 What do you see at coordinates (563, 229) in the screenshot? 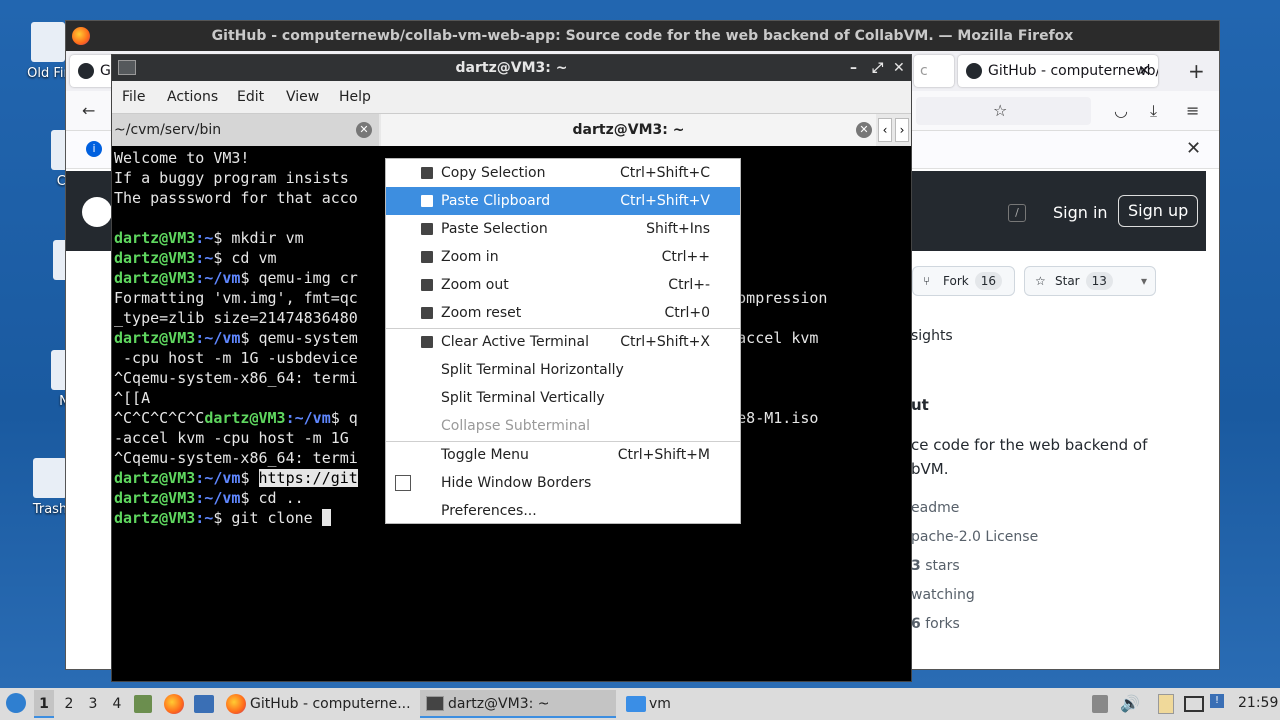
I see `menu-item-paste-selection: Paste Selection Shift+Ins` at bounding box center [563, 229].